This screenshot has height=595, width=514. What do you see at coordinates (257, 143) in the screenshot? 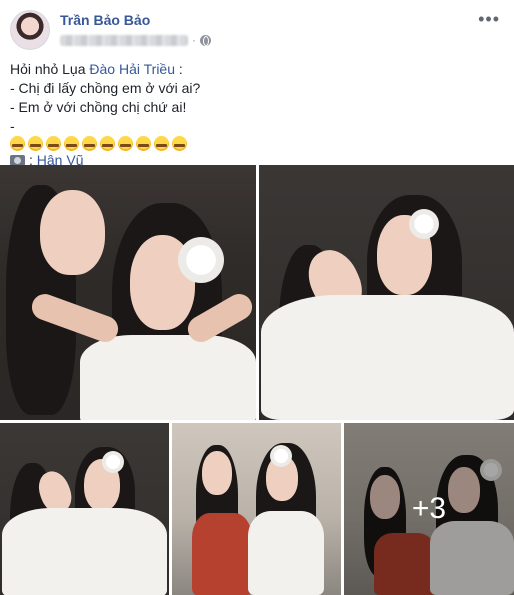
I see `emoji-sequence` at bounding box center [257, 143].